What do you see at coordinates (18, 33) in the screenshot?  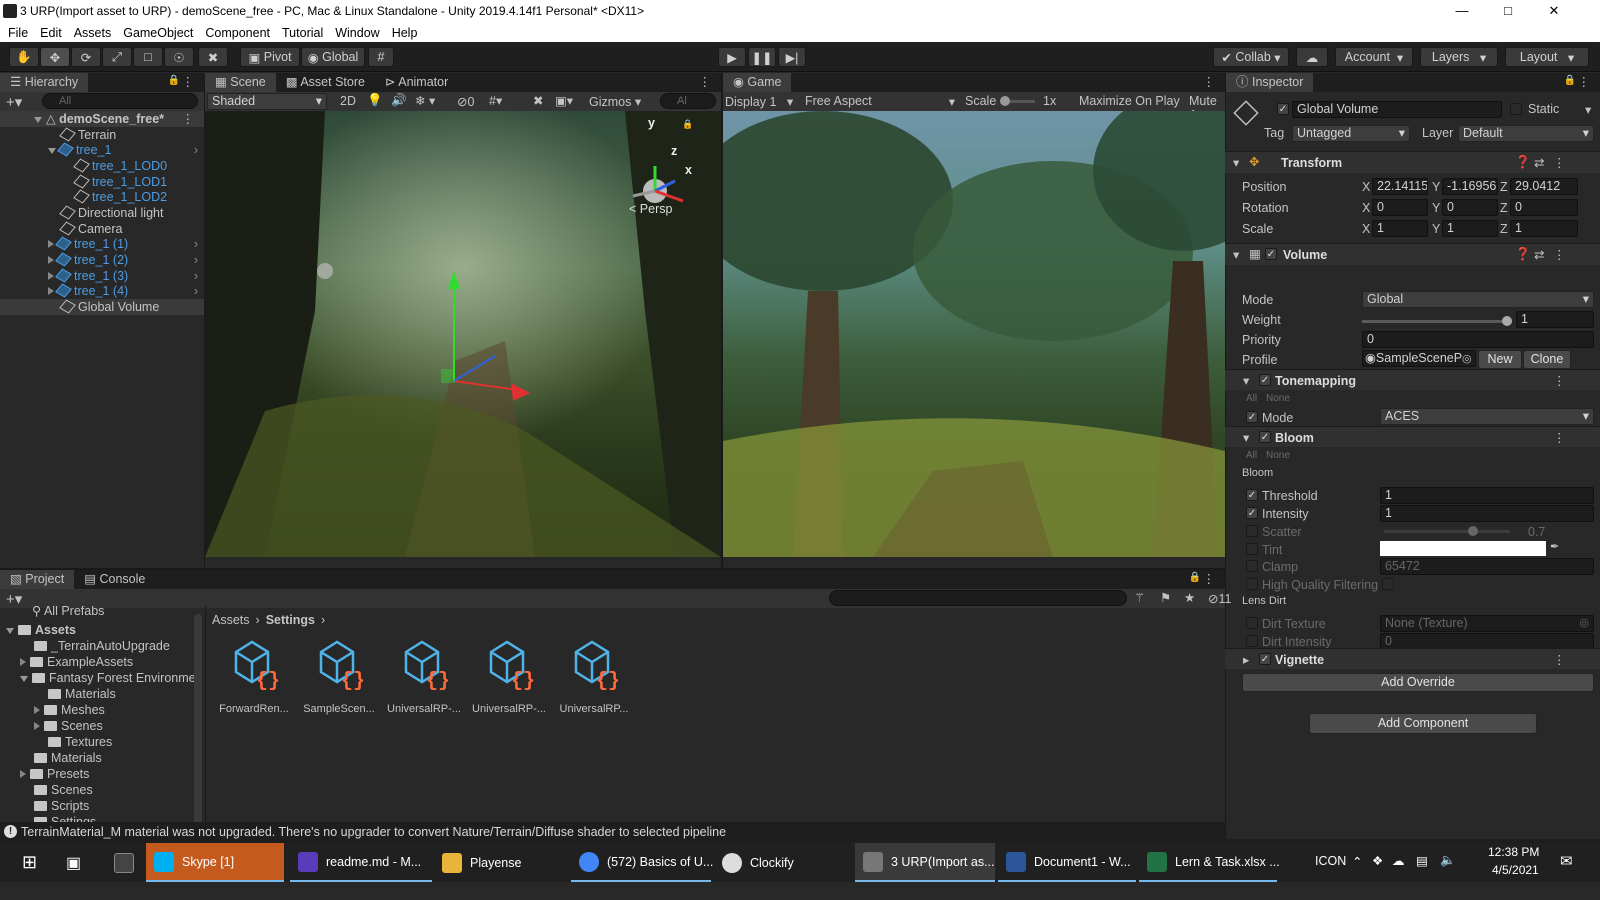 I see `menu-file: File` at bounding box center [18, 33].